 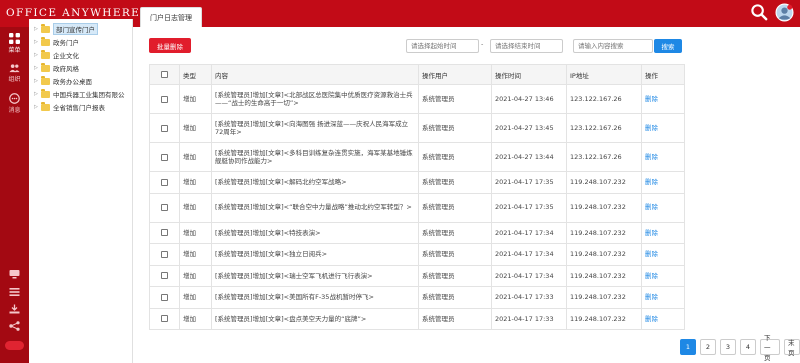 I want to click on tab-portal-log: 门户日志管理, so click(x=171, y=17).